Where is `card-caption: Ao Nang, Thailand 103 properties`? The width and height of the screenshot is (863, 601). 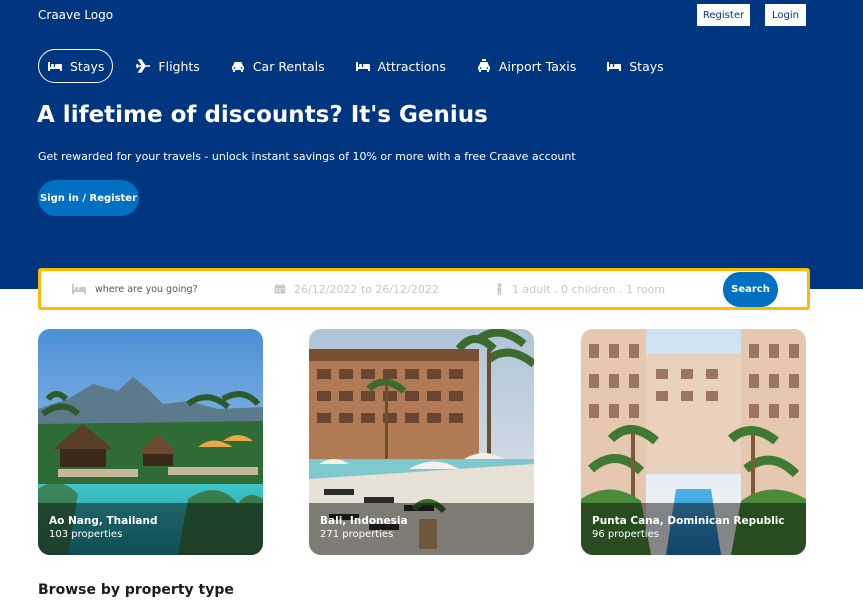 card-caption: Ao Nang, Thailand 103 properties is located at coordinates (150, 529).